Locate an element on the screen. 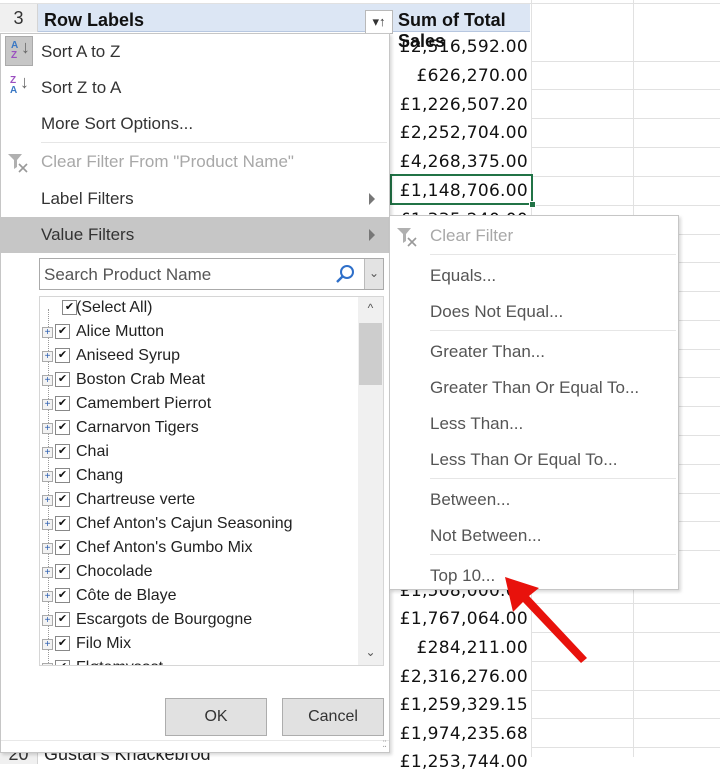 The height and width of the screenshot is (772, 720). search-product-name-input: Search Product Name ⌄ is located at coordinates (211, 274).